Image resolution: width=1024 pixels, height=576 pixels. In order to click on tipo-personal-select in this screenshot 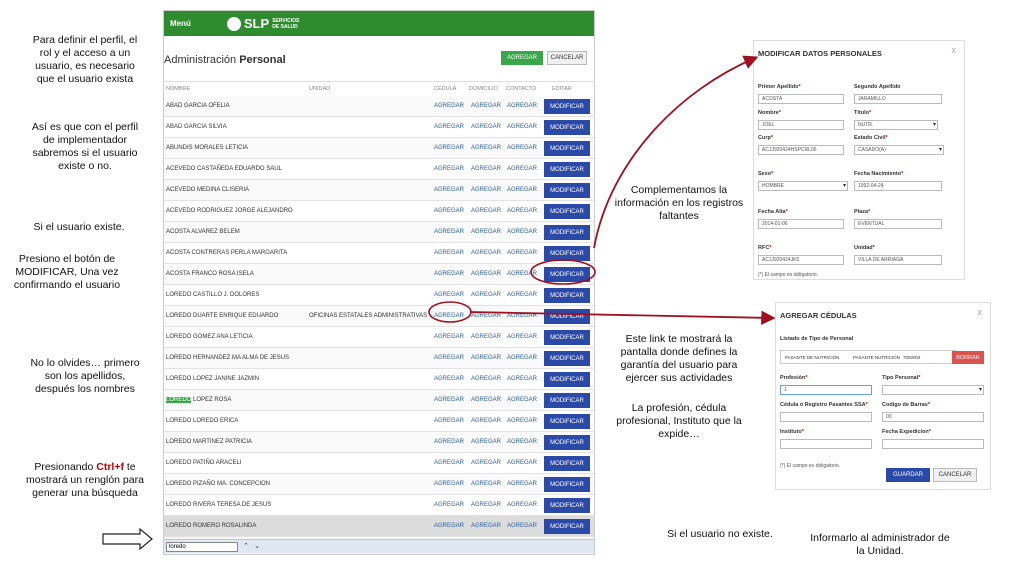, I will do `click(933, 390)`.